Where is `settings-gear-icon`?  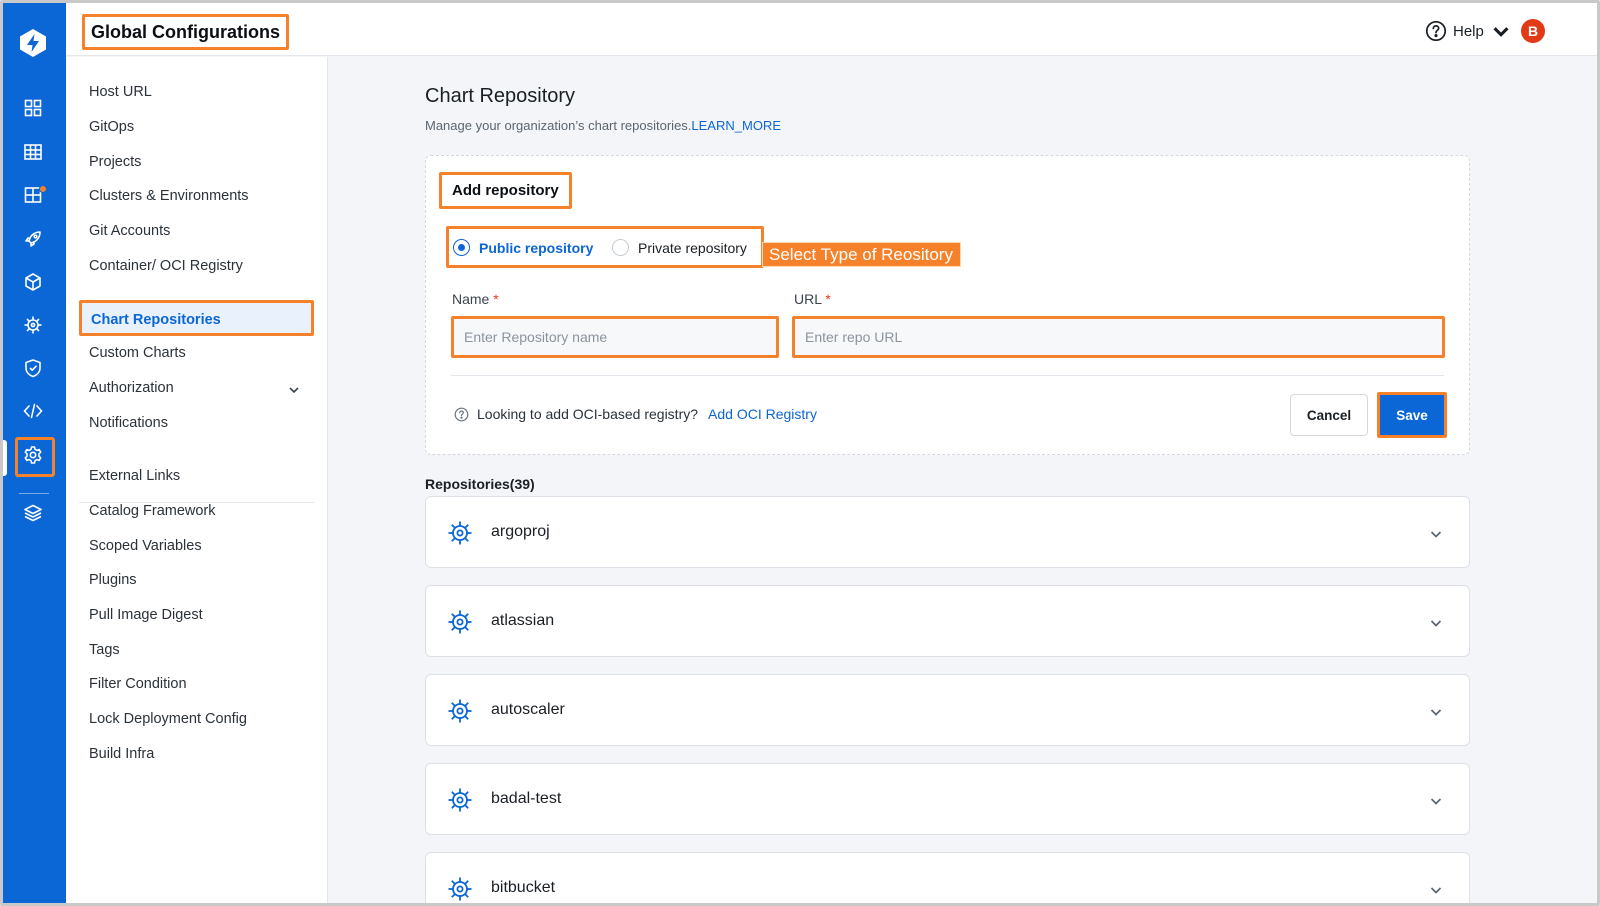 settings-gear-icon is located at coordinates (33, 455).